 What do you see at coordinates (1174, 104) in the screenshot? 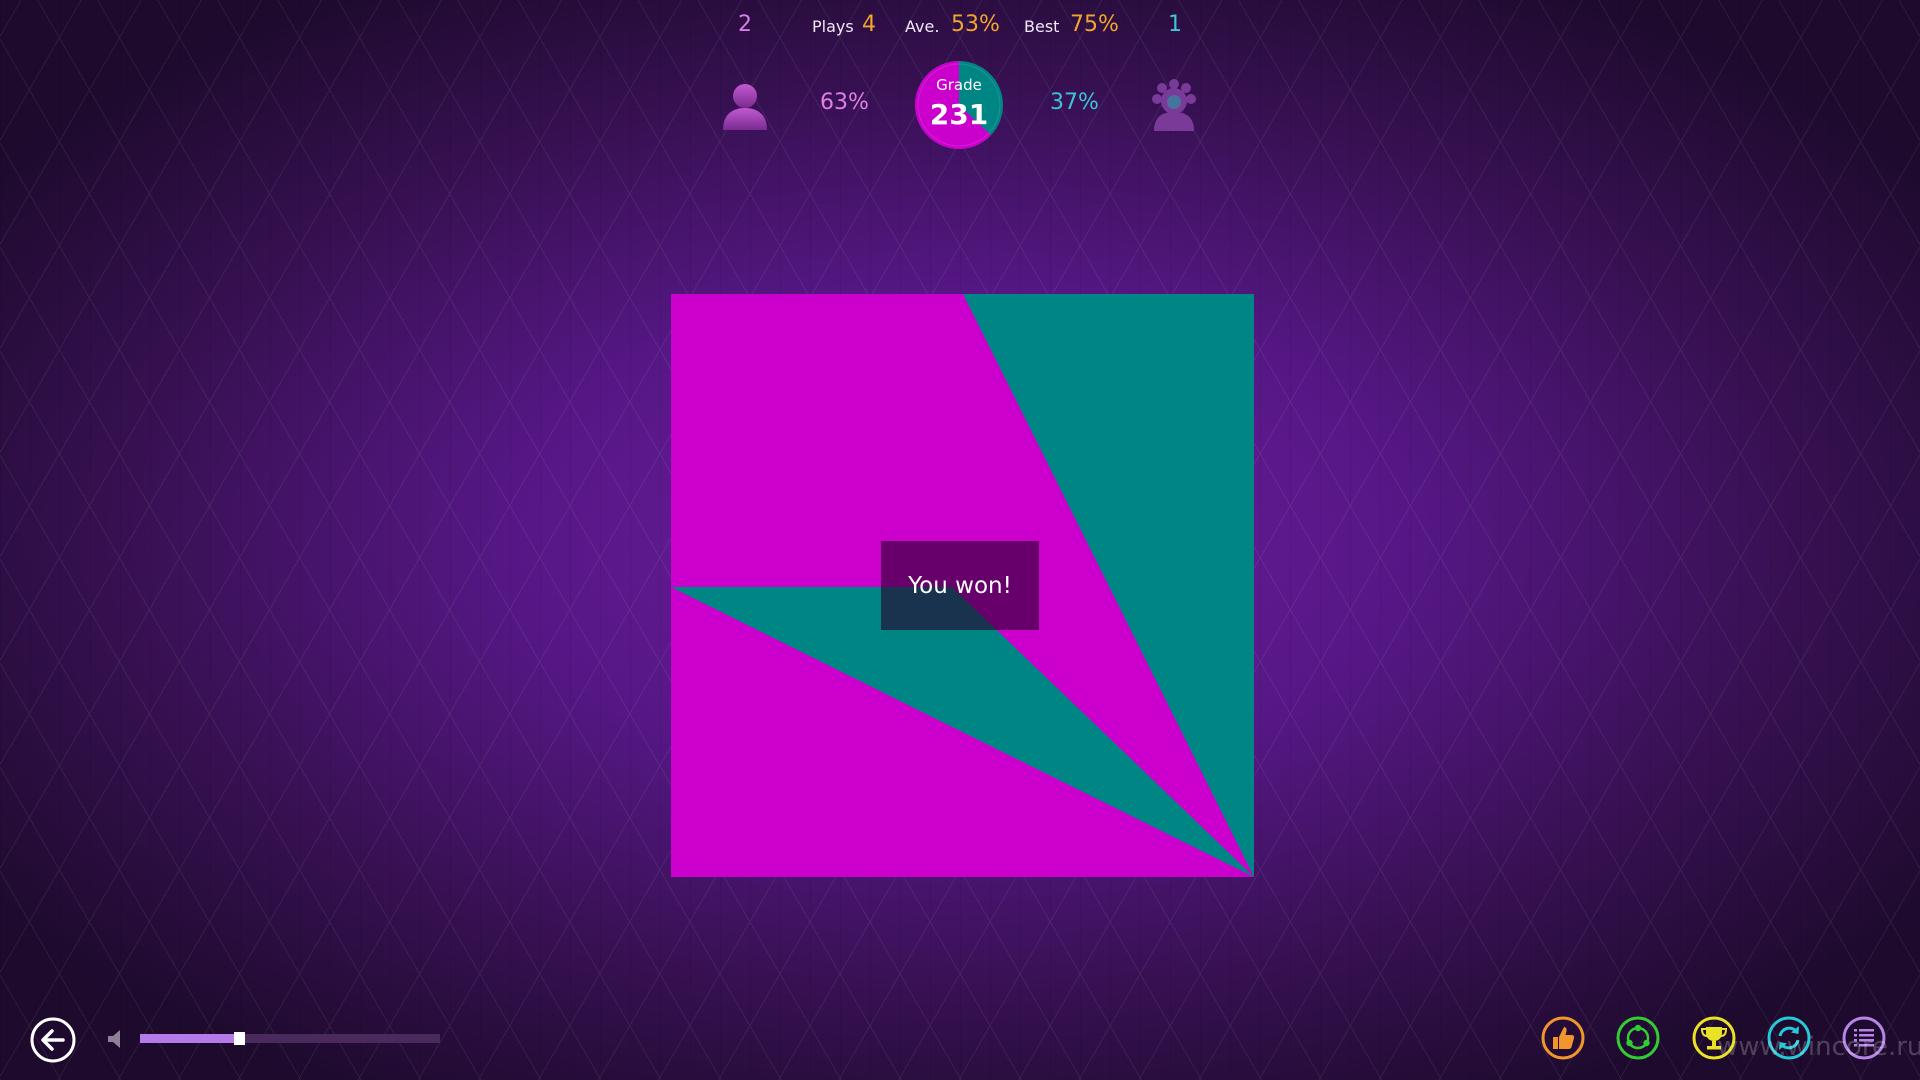
I see `cpu-avatar-icon` at bounding box center [1174, 104].